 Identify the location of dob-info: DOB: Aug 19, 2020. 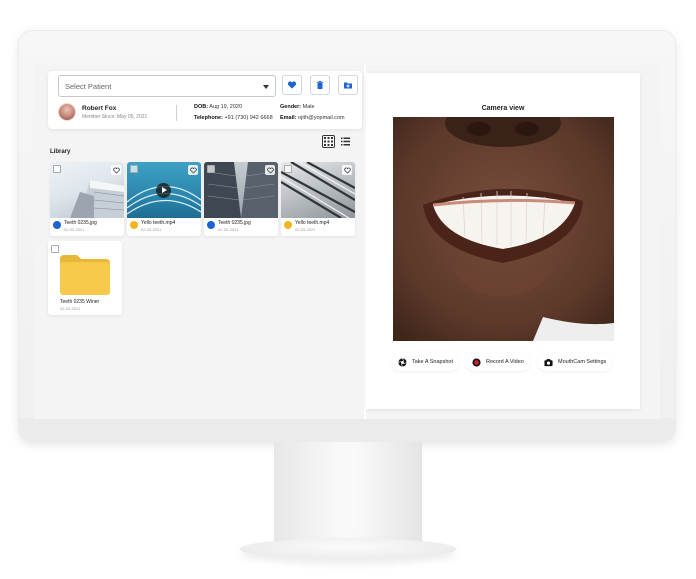
(218, 107).